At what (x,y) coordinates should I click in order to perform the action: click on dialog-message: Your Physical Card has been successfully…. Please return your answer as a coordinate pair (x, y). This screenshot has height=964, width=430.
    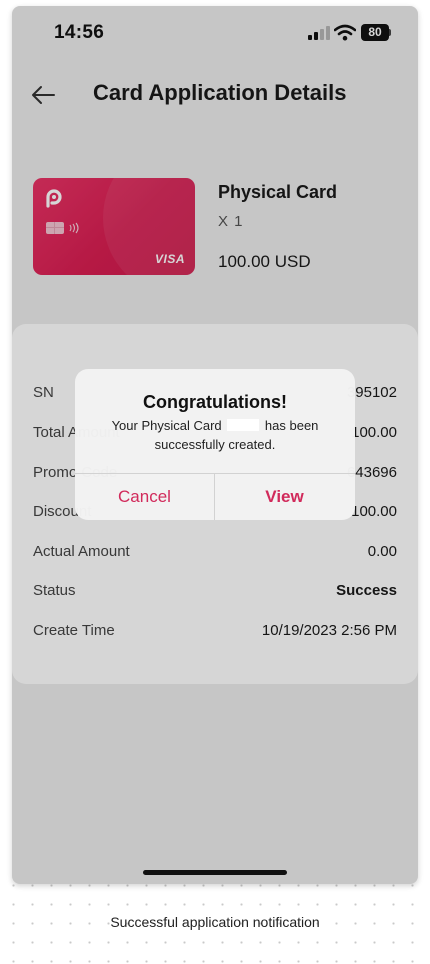
    Looking at the image, I should click on (215, 435).